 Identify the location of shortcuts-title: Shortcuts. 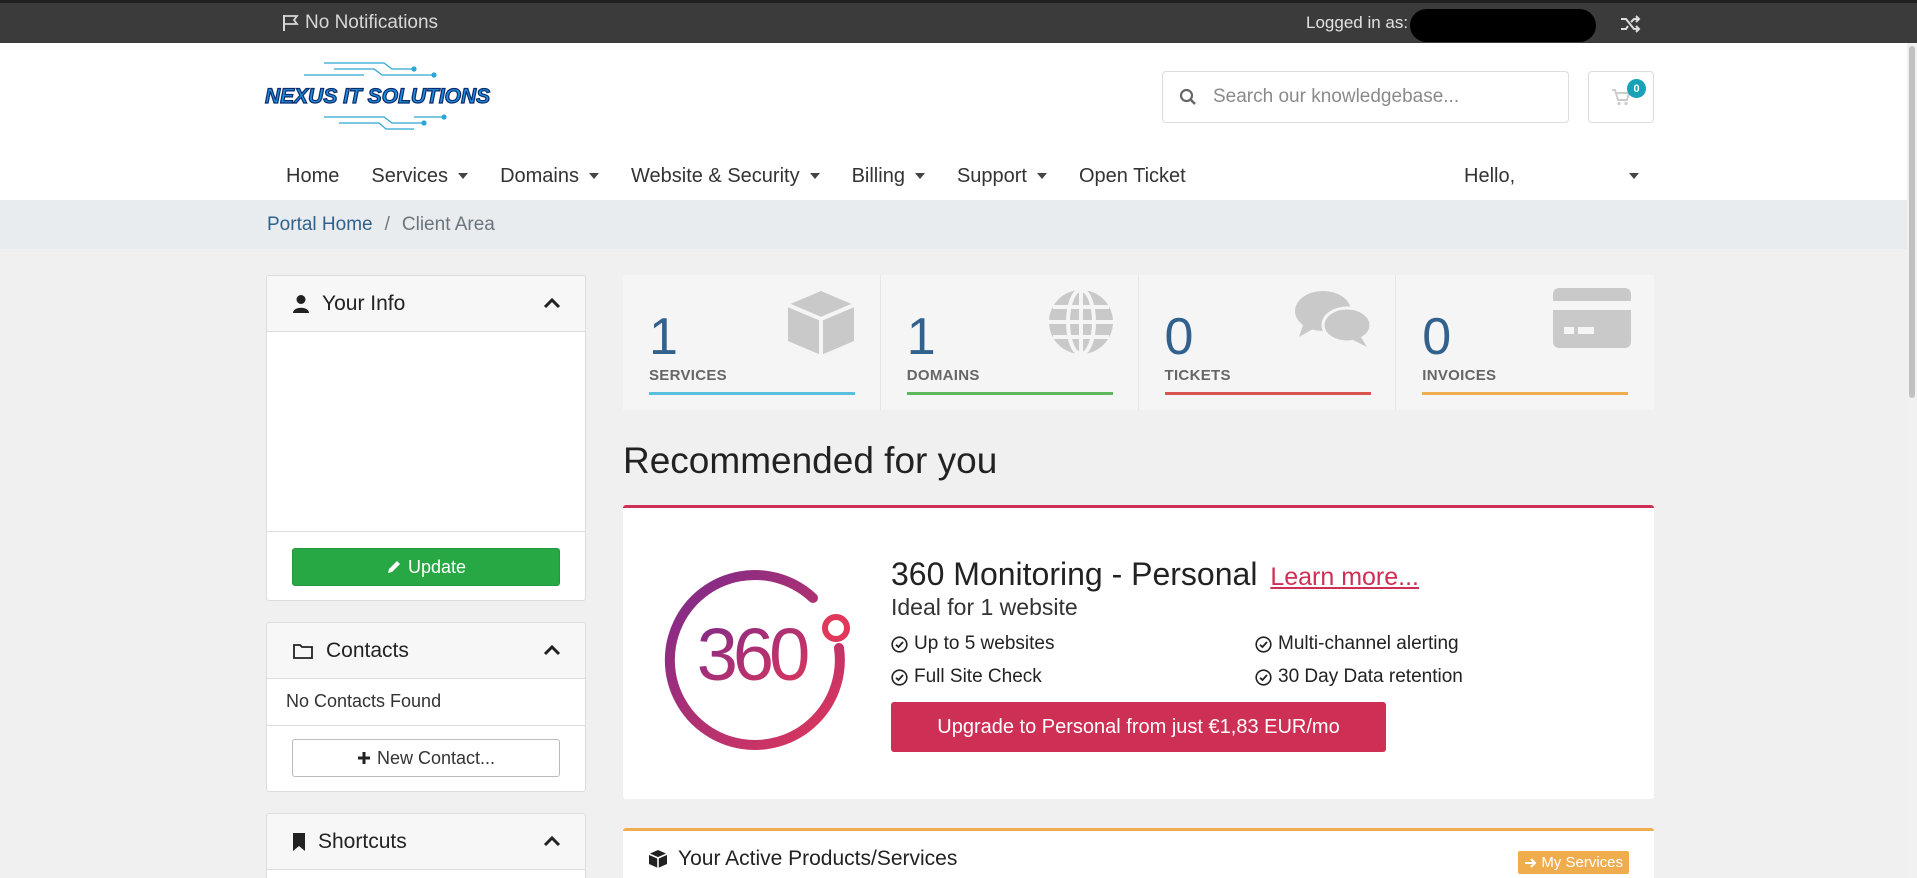
(362, 841).